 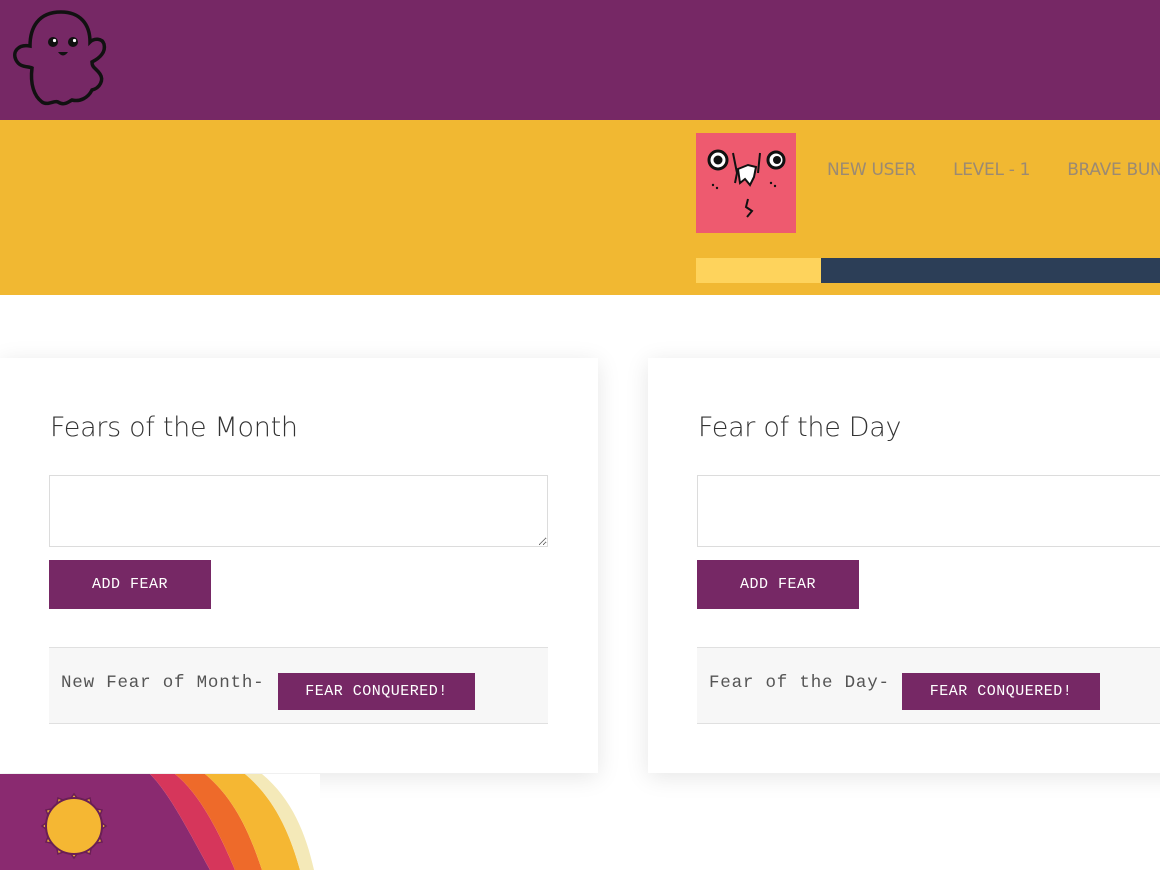 What do you see at coordinates (580, 60) in the screenshot?
I see `top-bar` at bounding box center [580, 60].